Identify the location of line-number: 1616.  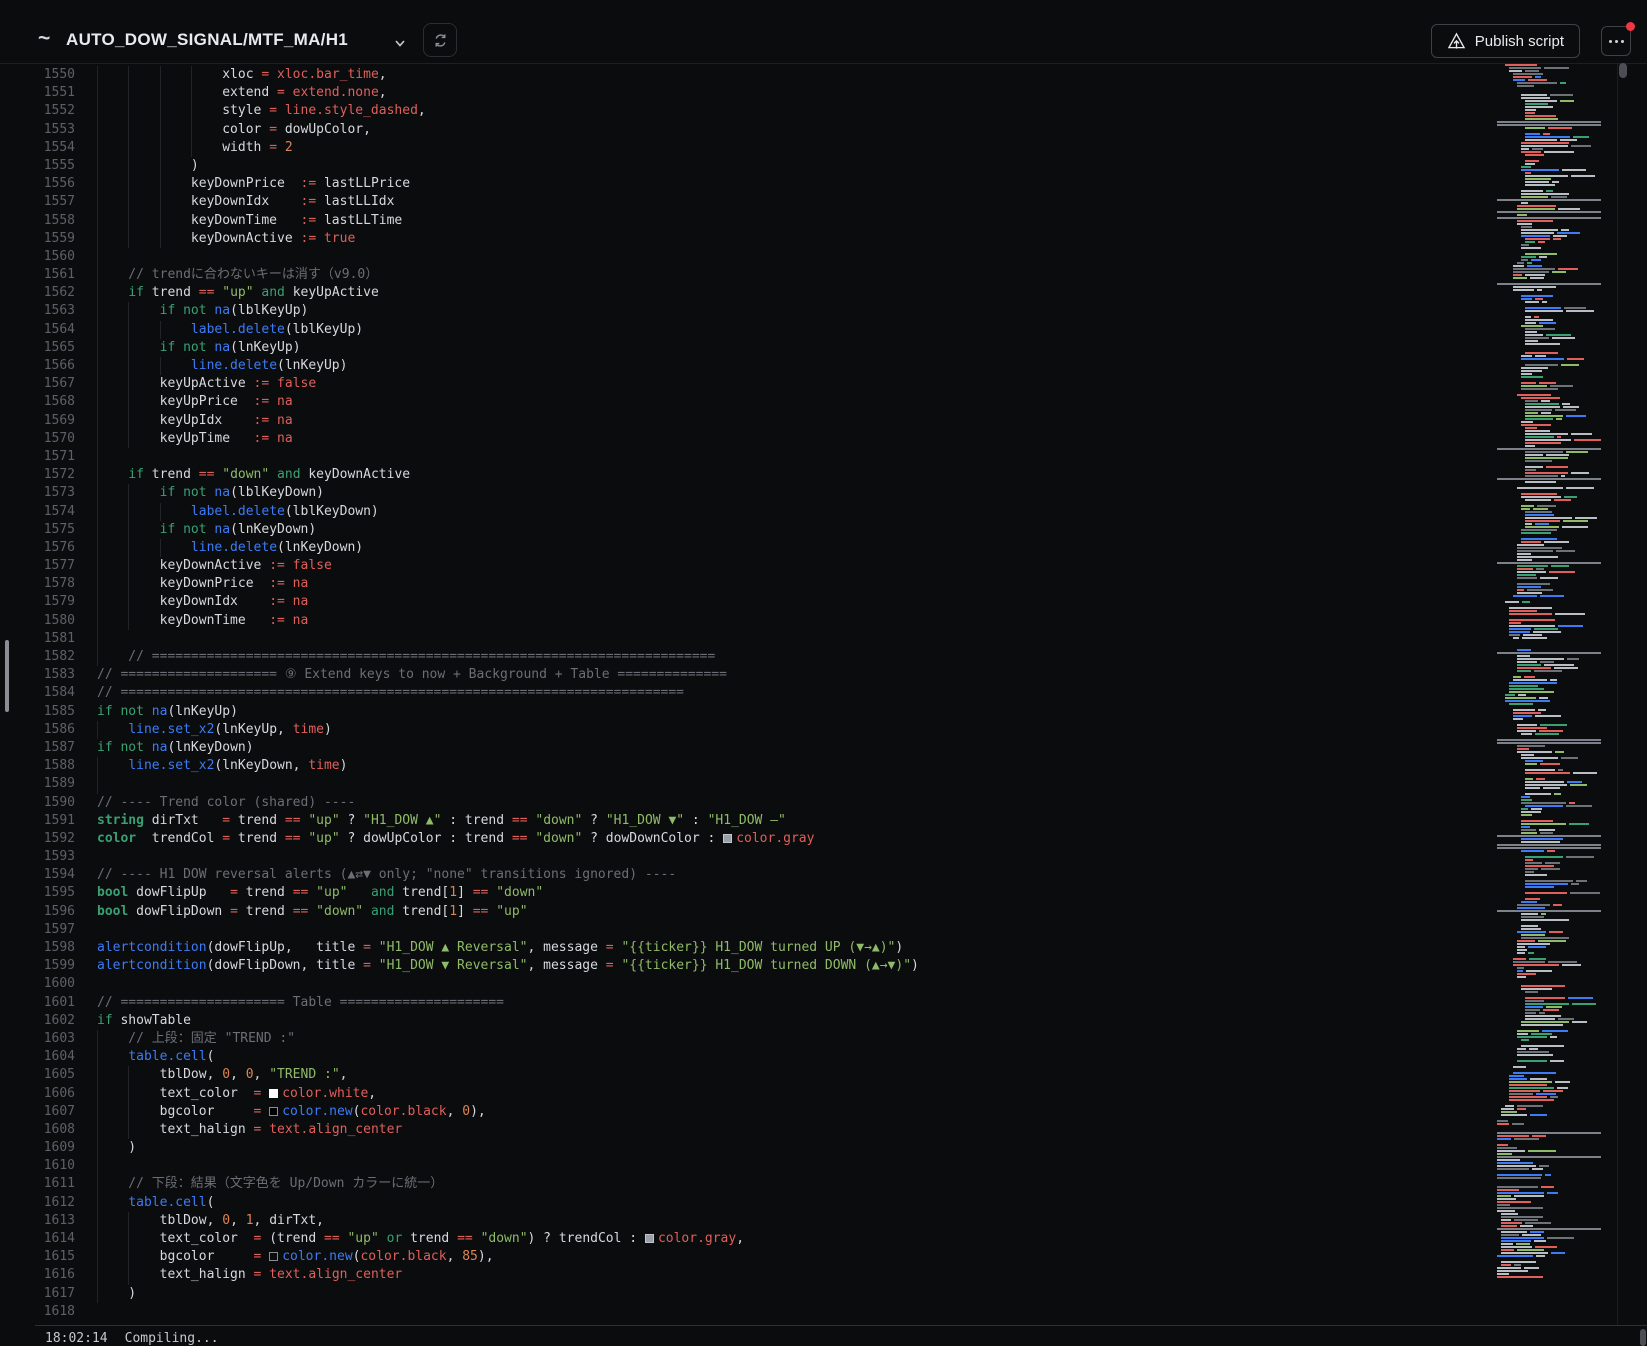
(37, 1275).